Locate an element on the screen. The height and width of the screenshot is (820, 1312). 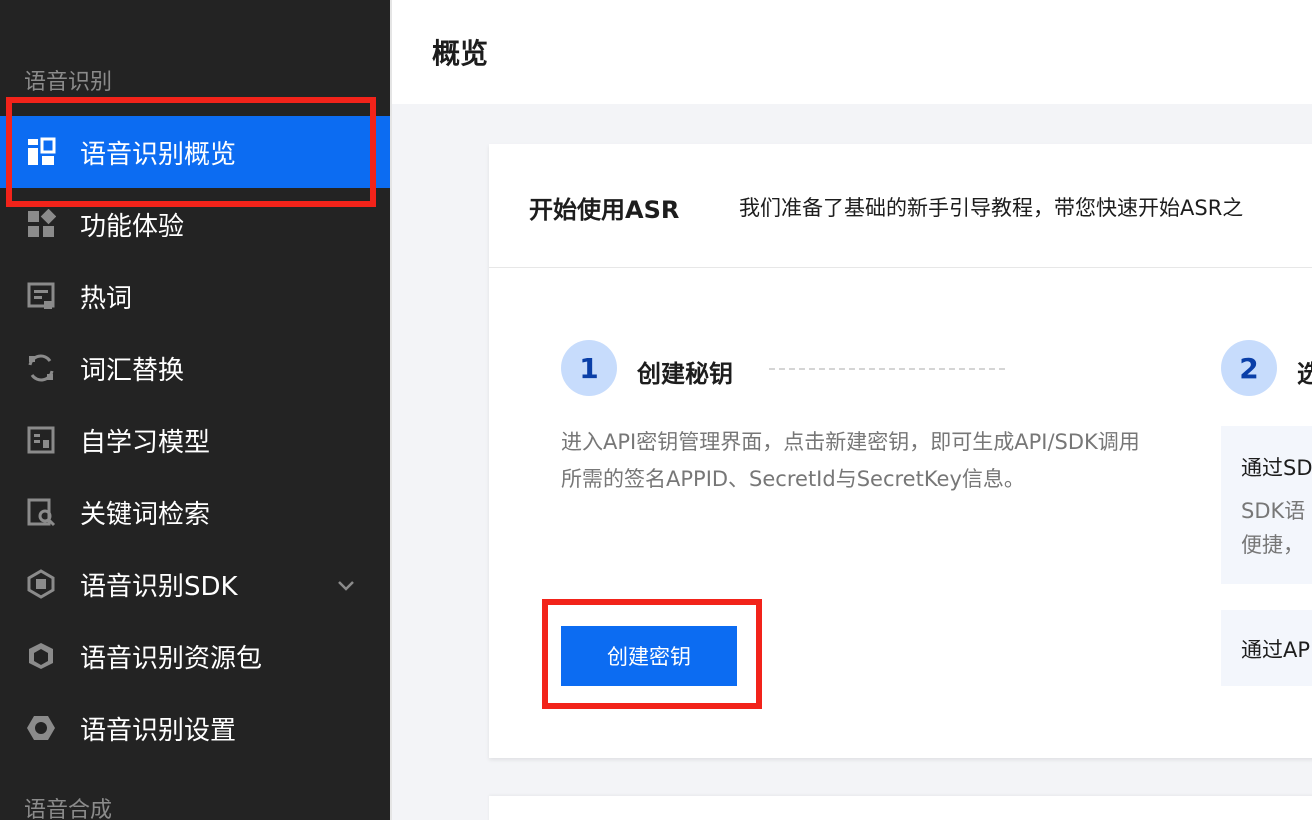
hotword-icon is located at coordinates (41, 296).